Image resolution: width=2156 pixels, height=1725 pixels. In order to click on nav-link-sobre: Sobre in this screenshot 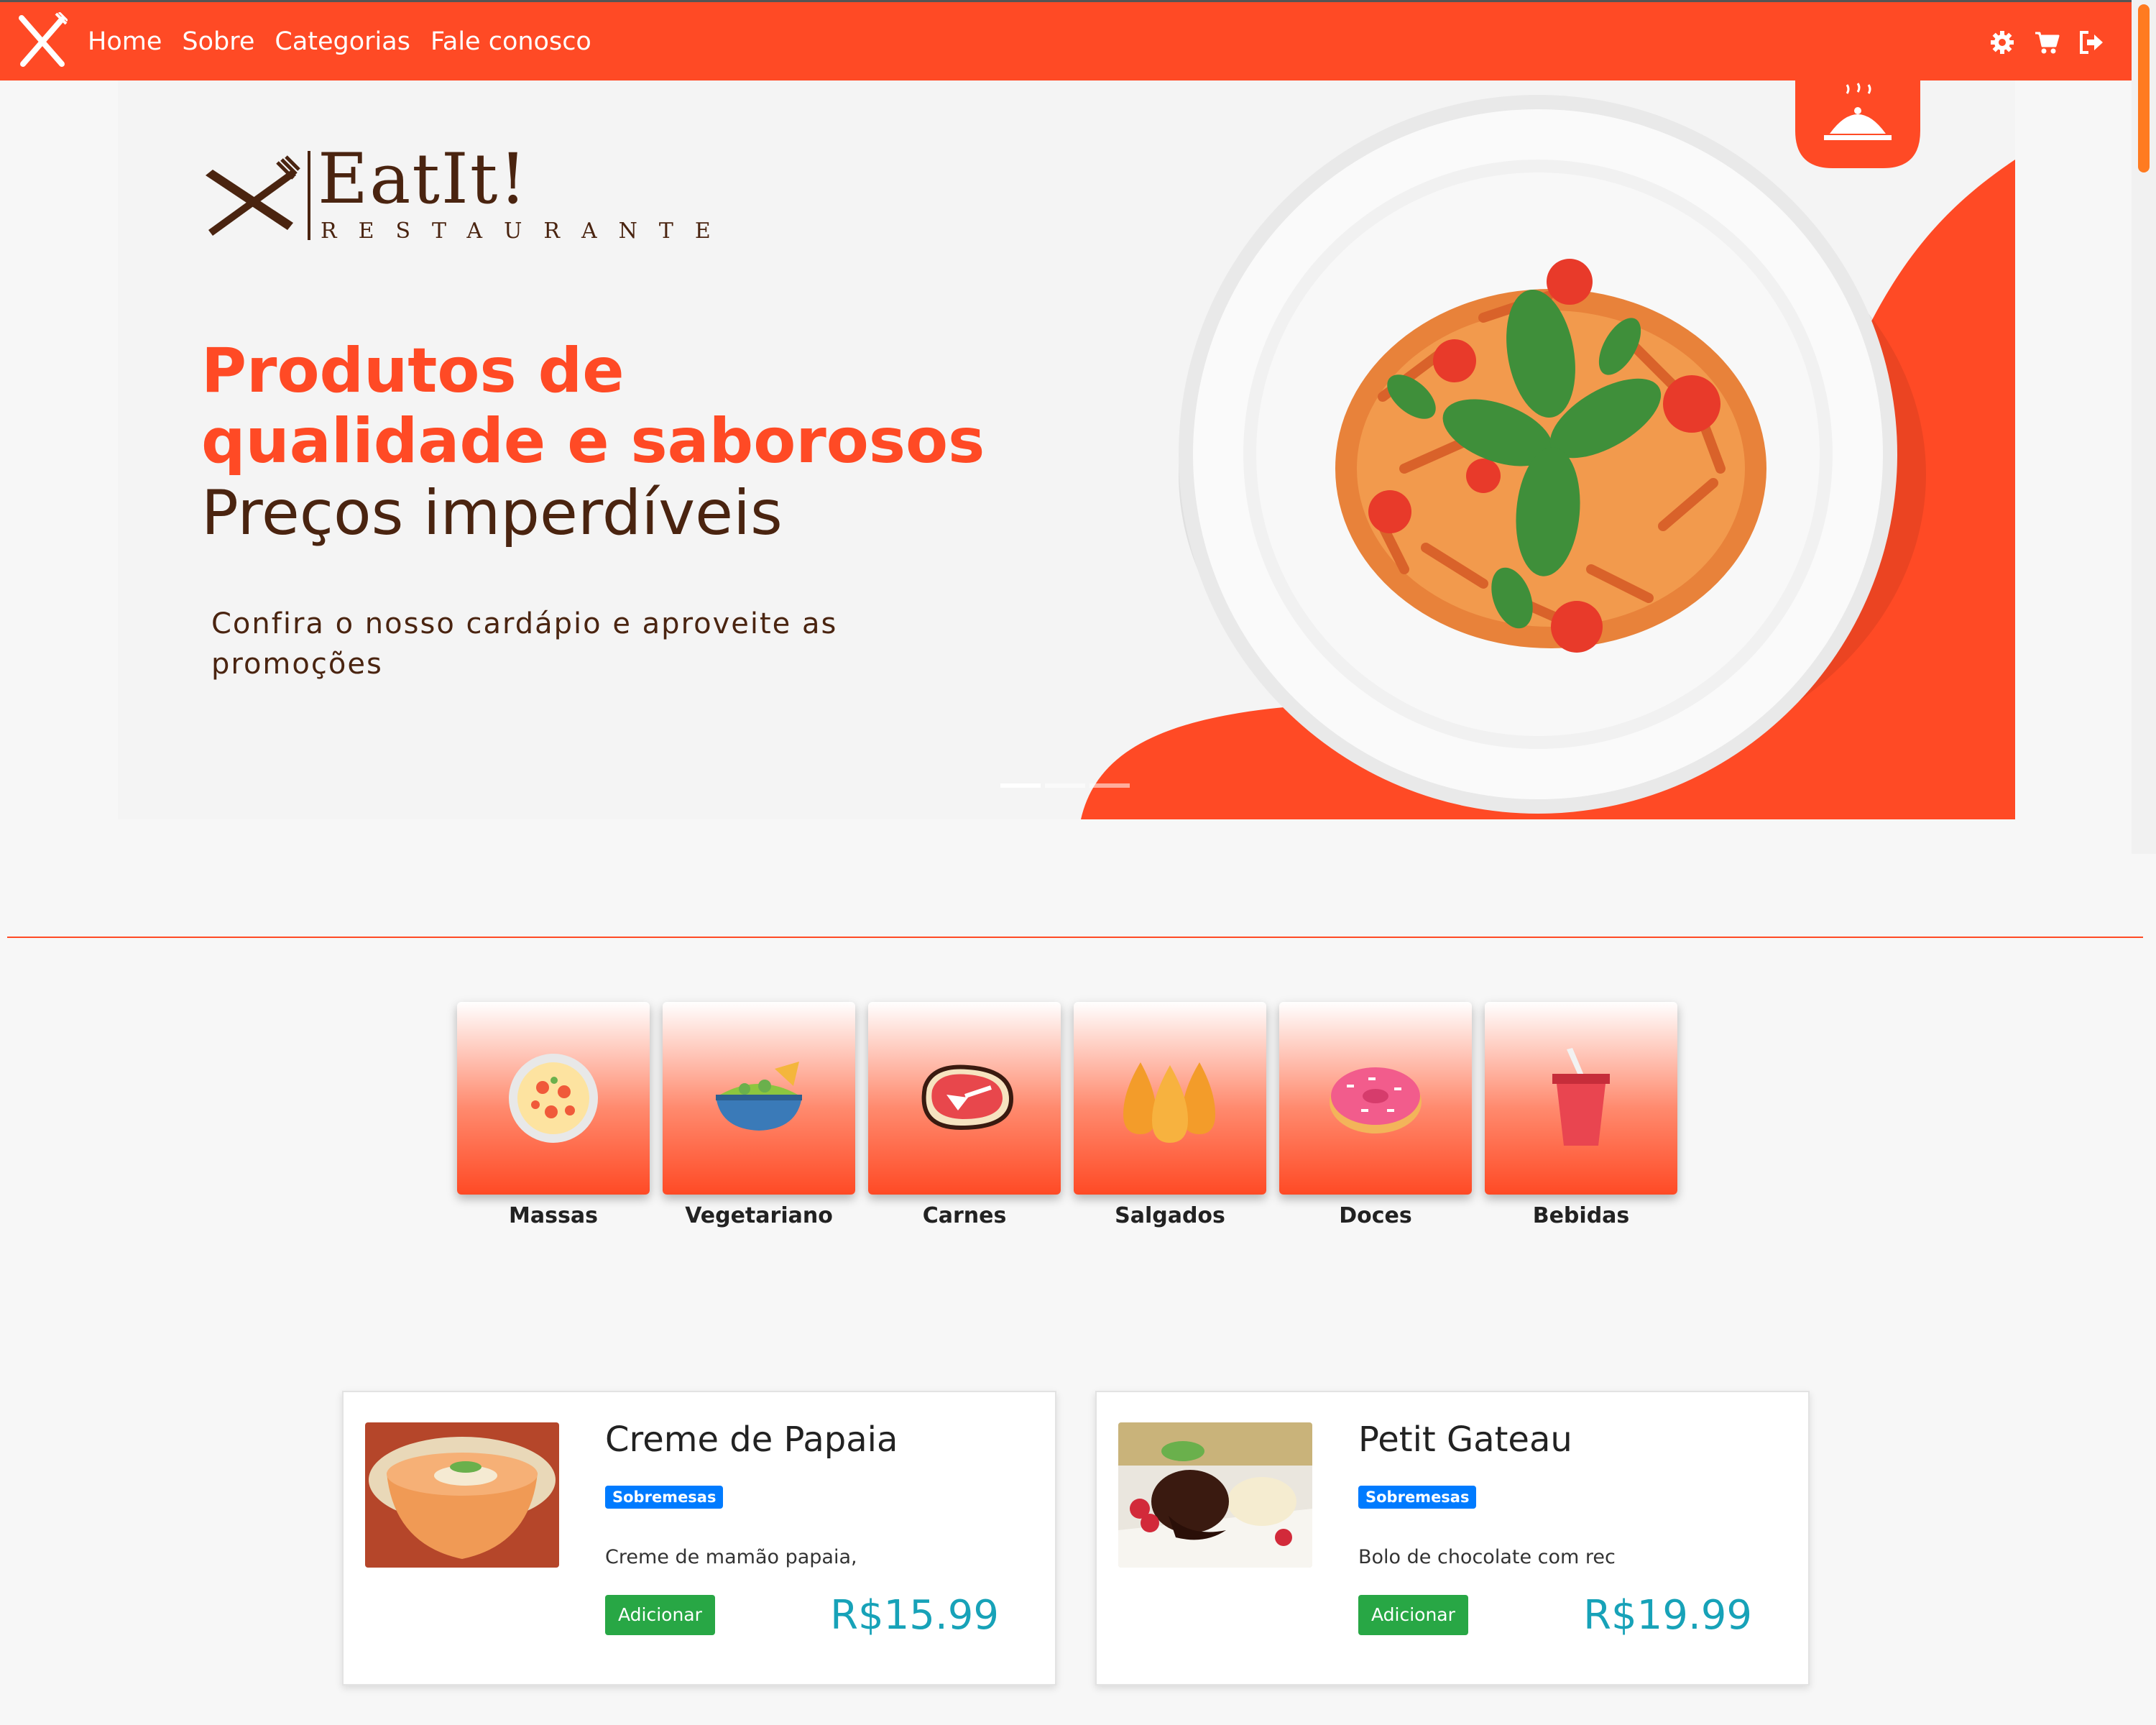, I will do `click(218, 42)`.